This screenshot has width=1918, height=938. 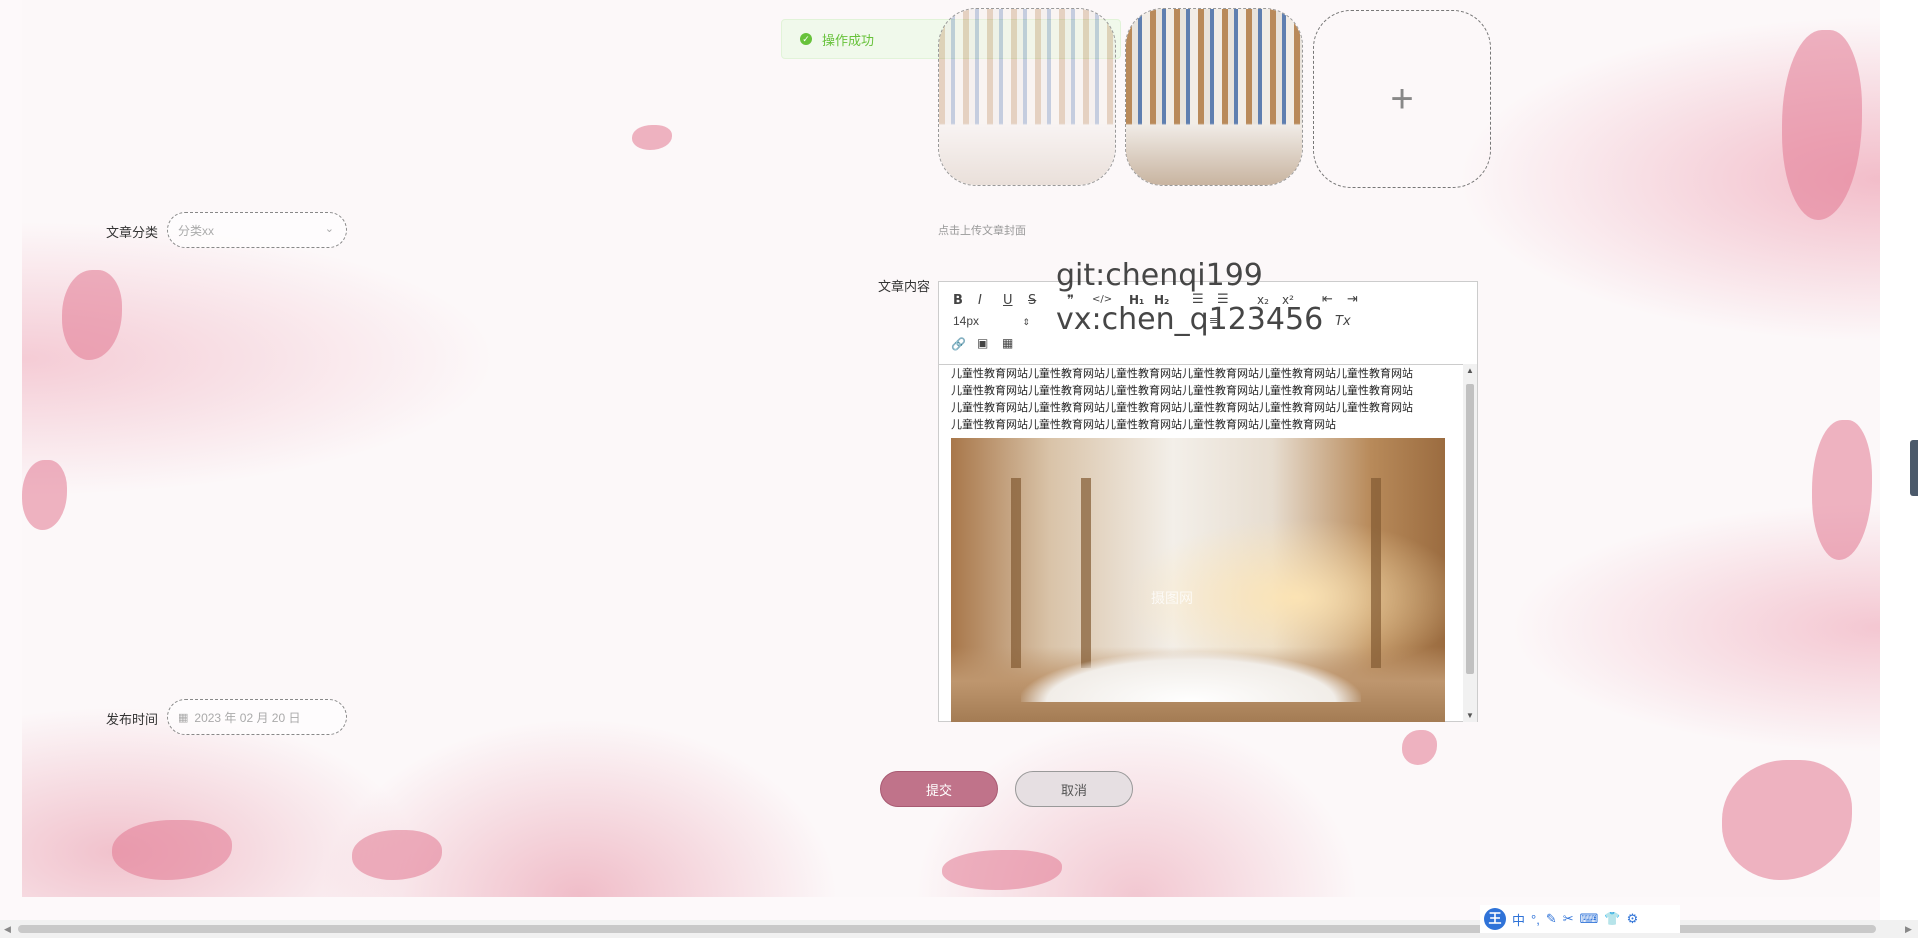 What do you see at coordinates (1518, 919) in the screenshot?
I see `ime-chinese-mode: 中` at bounding box center [1518, 919].